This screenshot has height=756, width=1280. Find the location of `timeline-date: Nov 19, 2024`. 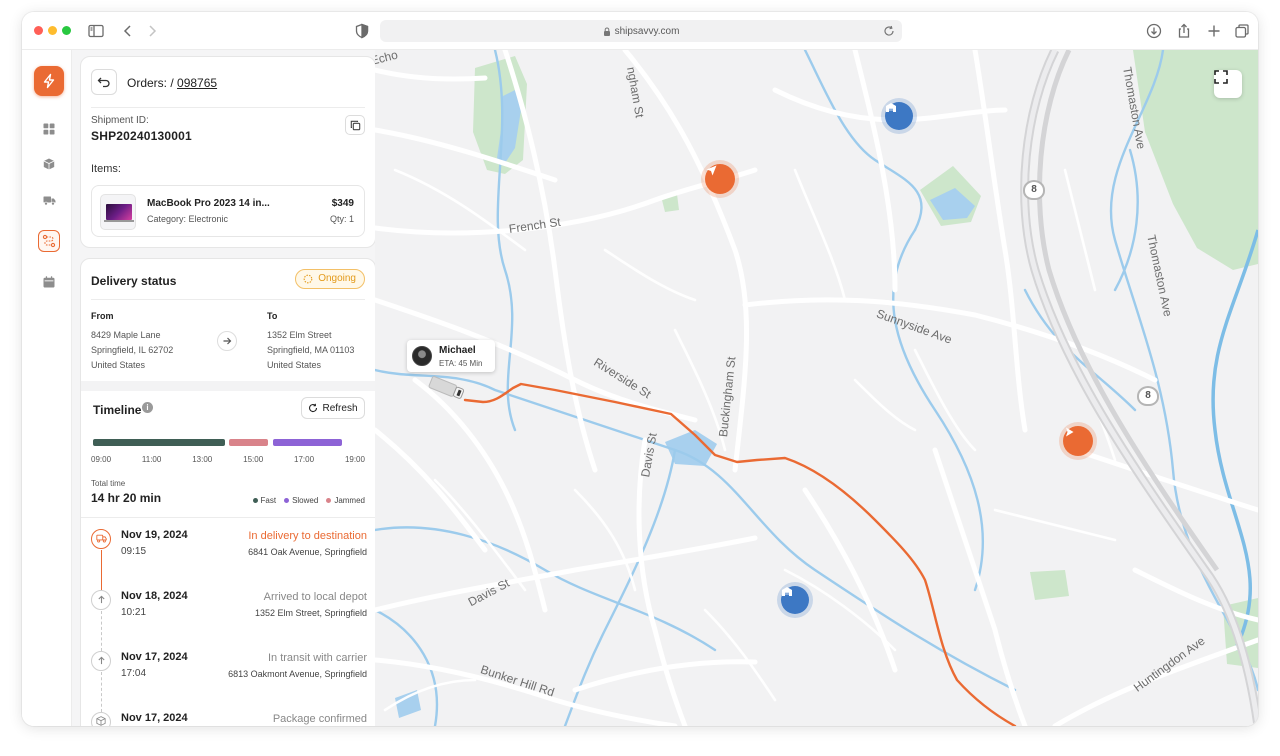

timeline-date: Nov 19, 2024 is located at coordinates (154, 535).